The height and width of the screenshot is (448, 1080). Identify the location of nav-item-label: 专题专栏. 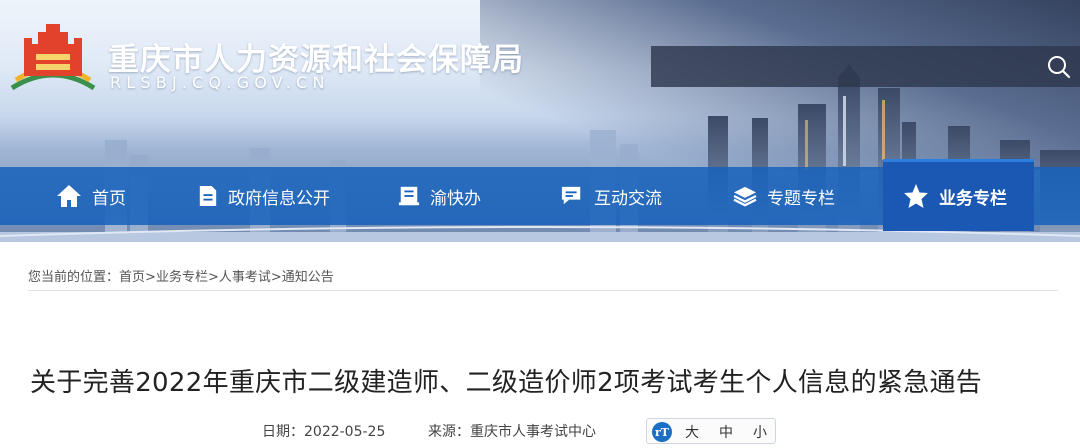
(801, 198).